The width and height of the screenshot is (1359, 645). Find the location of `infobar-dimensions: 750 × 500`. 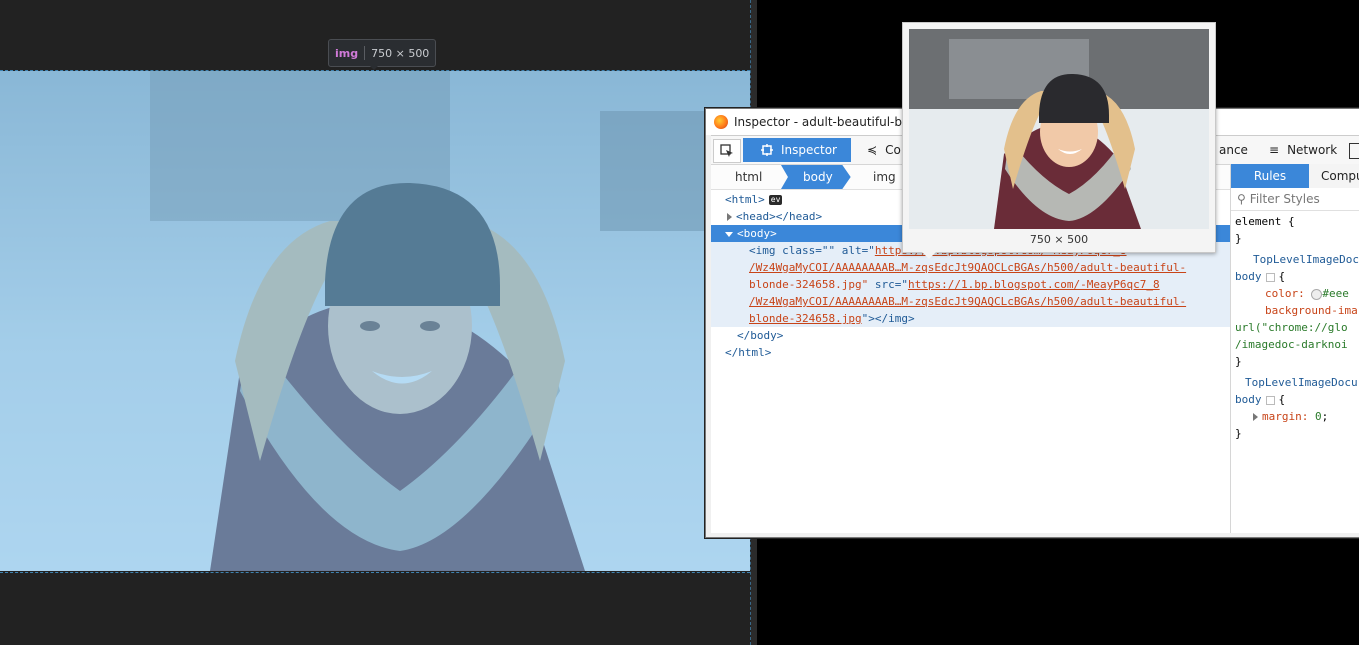

infobar-dimensions: 750 × 500 is located at coordinates (400, 53).